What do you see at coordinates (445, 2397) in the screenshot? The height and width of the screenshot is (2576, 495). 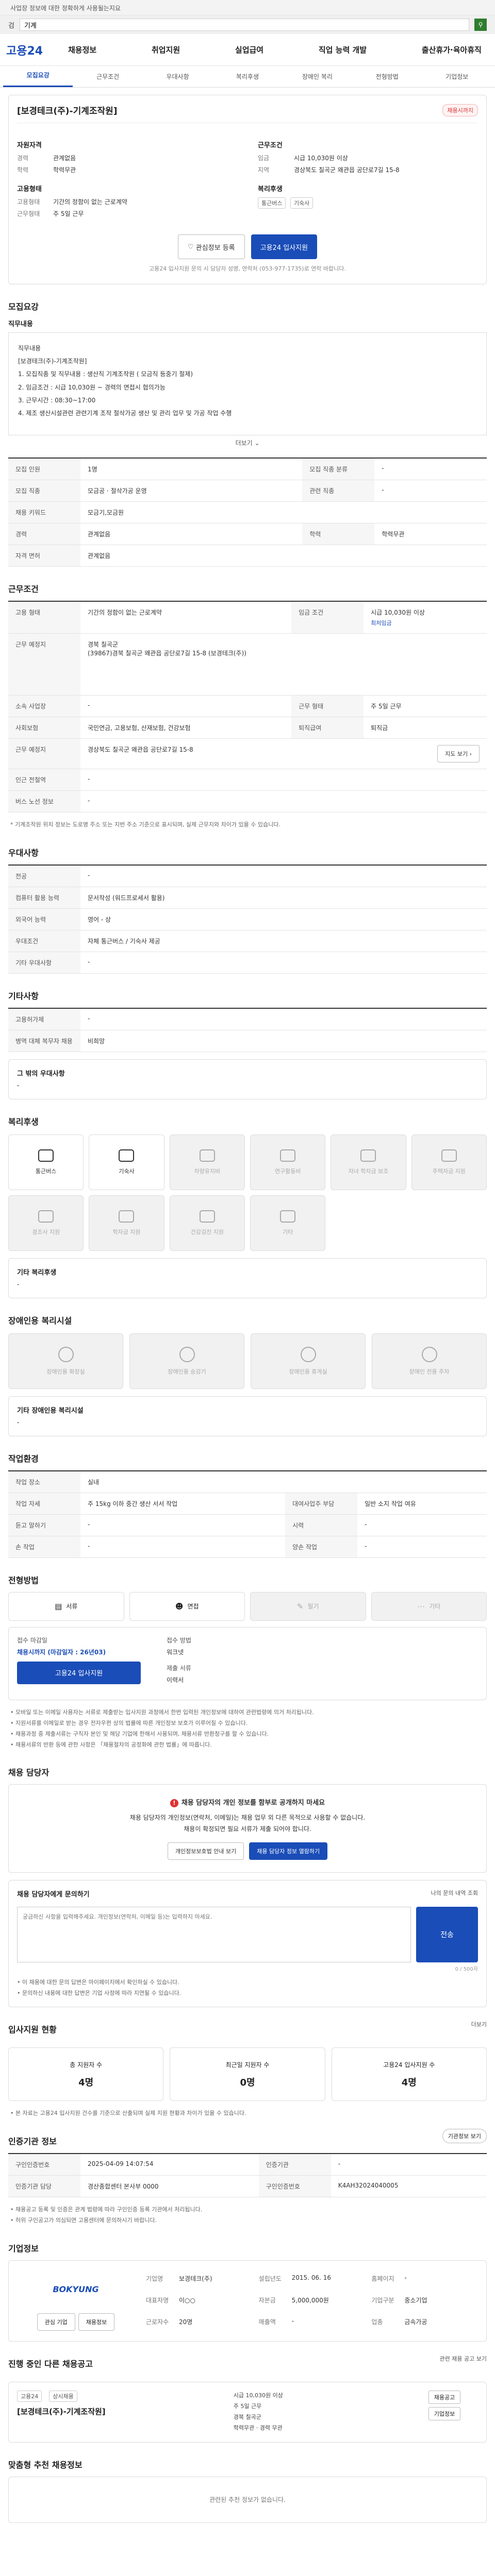 I see `related-job-button: 채용공고` at bounding box center [445, 2397].